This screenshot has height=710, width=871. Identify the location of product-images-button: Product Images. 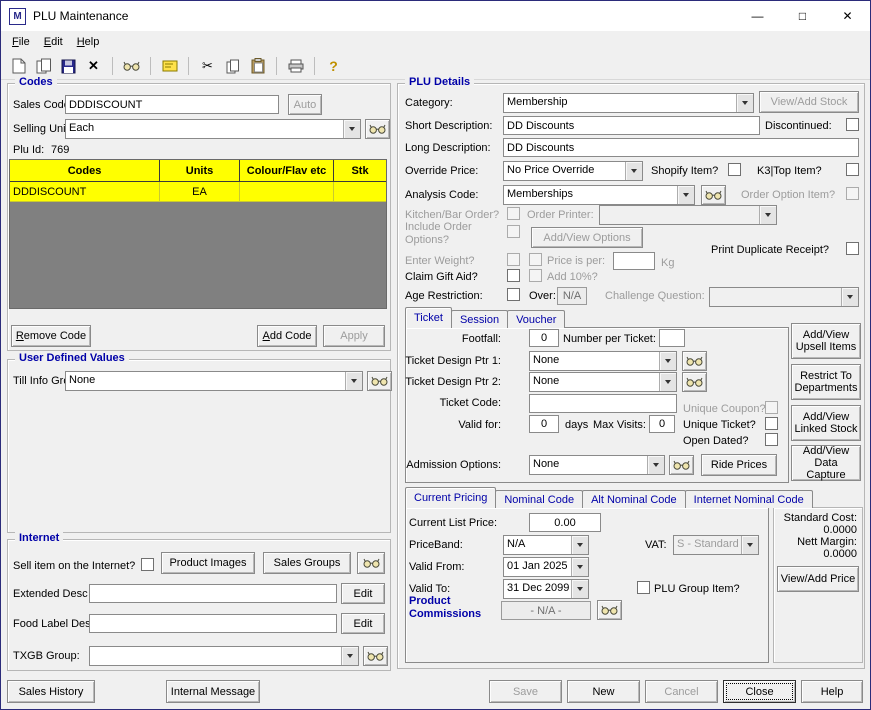
(208, 563).